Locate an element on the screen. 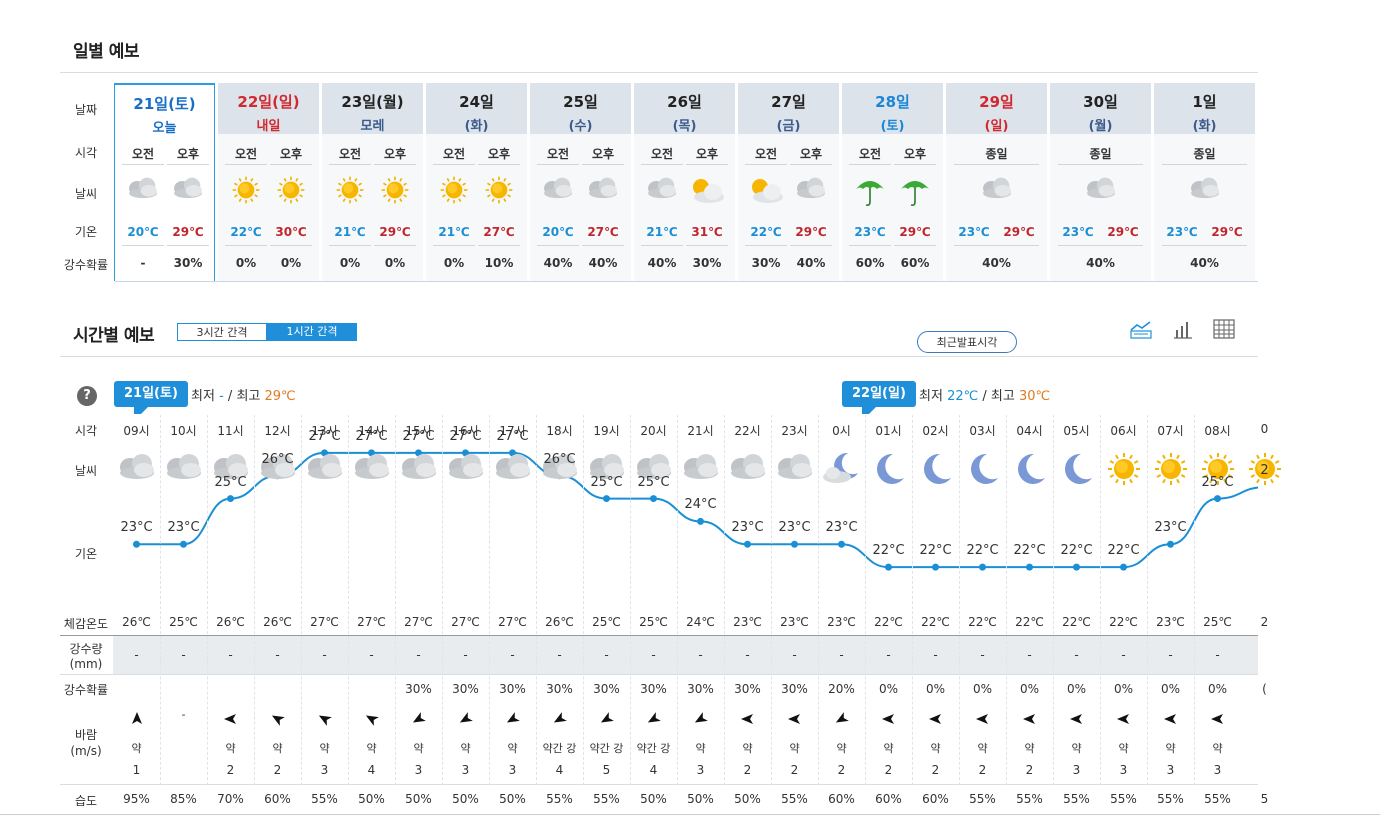 The width and height of the screenshot is (1380, 818). hour-label: 07시 is located at coordinates (1170, 431).